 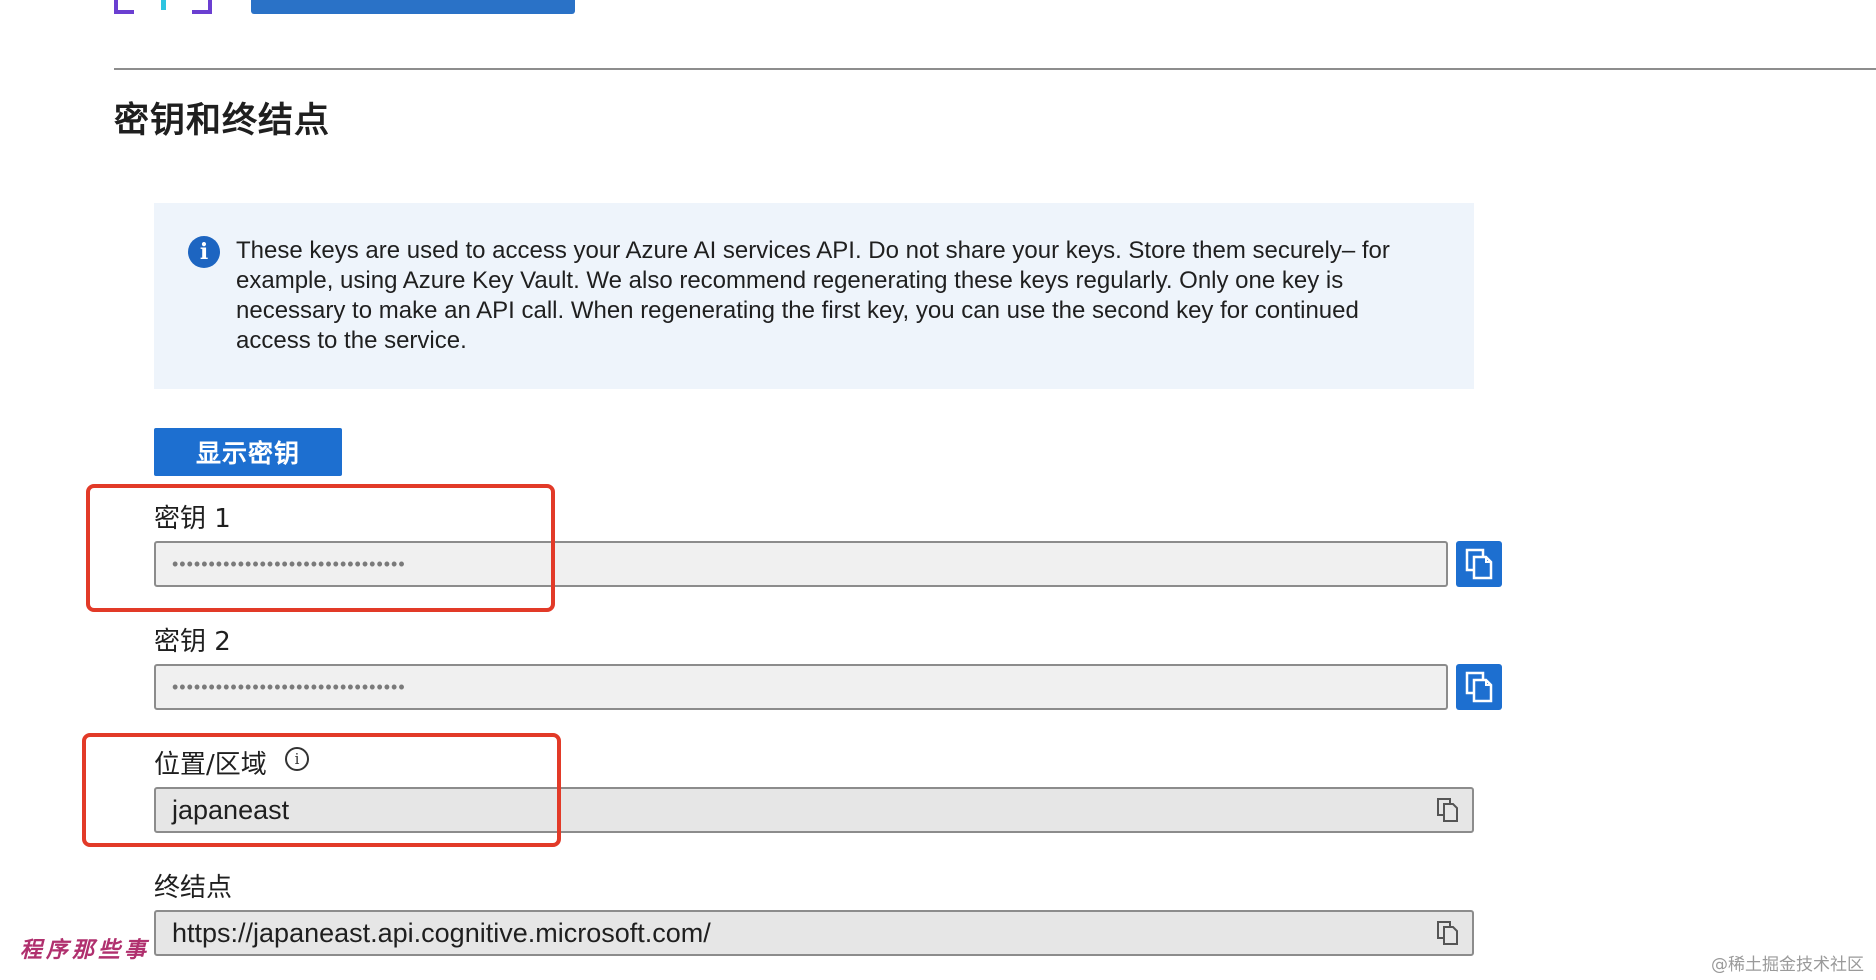 I want to click on resource-logo-icon, so click(x=163, y=7).